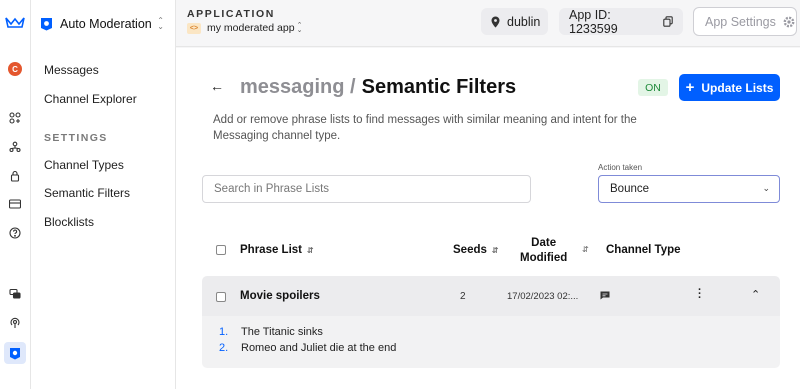  Describe the element at coordinates (90, 99) in the screenshot. I see `sidebar-item-channel-explorer: Channel Explorer` at that location.